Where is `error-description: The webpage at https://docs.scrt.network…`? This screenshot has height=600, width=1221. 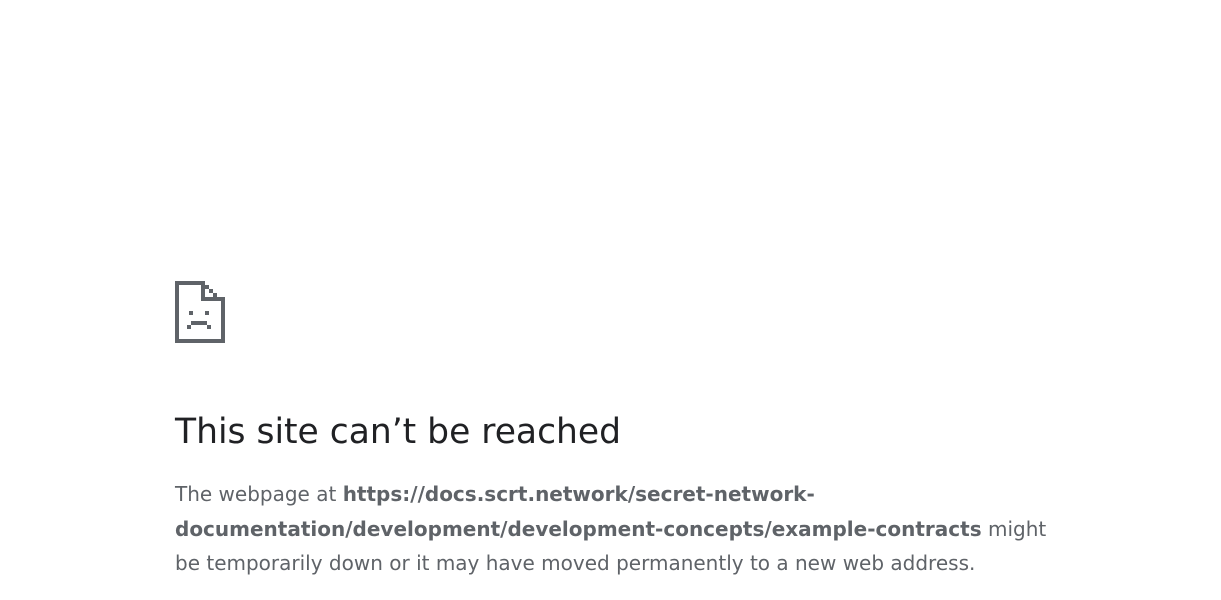
error-description: The webpage at https://docs.scrt.network… is located at coordinates (615, 529).